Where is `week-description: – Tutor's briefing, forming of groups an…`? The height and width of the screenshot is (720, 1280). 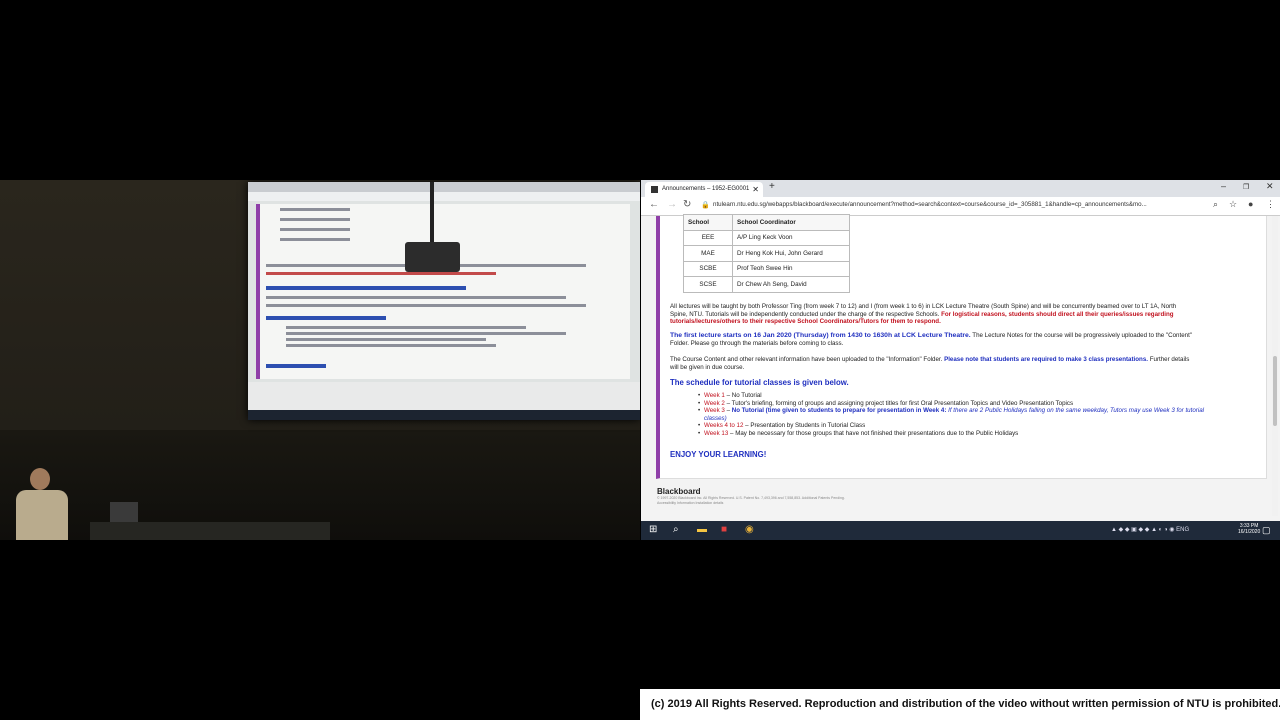
week-description: – Tutor's briefing, forming of groups an… is located at coordinates (899, 403).